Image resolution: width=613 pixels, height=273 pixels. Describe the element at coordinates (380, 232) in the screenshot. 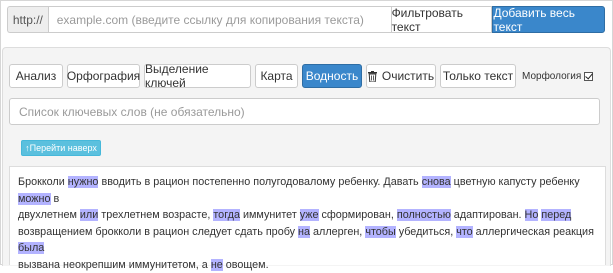

I see `highlighted-word: чтобы` at that location.